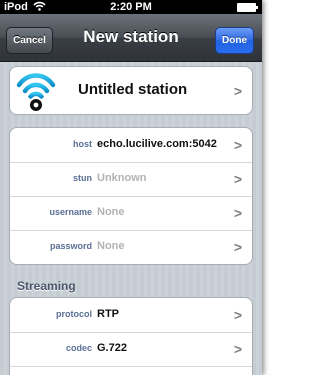 This screenshot has height=375, width=320. What do you see at coordinates (46, 286) in the screenshot?
I see `streaming-section-header: Streaming` at bounding box center [46, 286].